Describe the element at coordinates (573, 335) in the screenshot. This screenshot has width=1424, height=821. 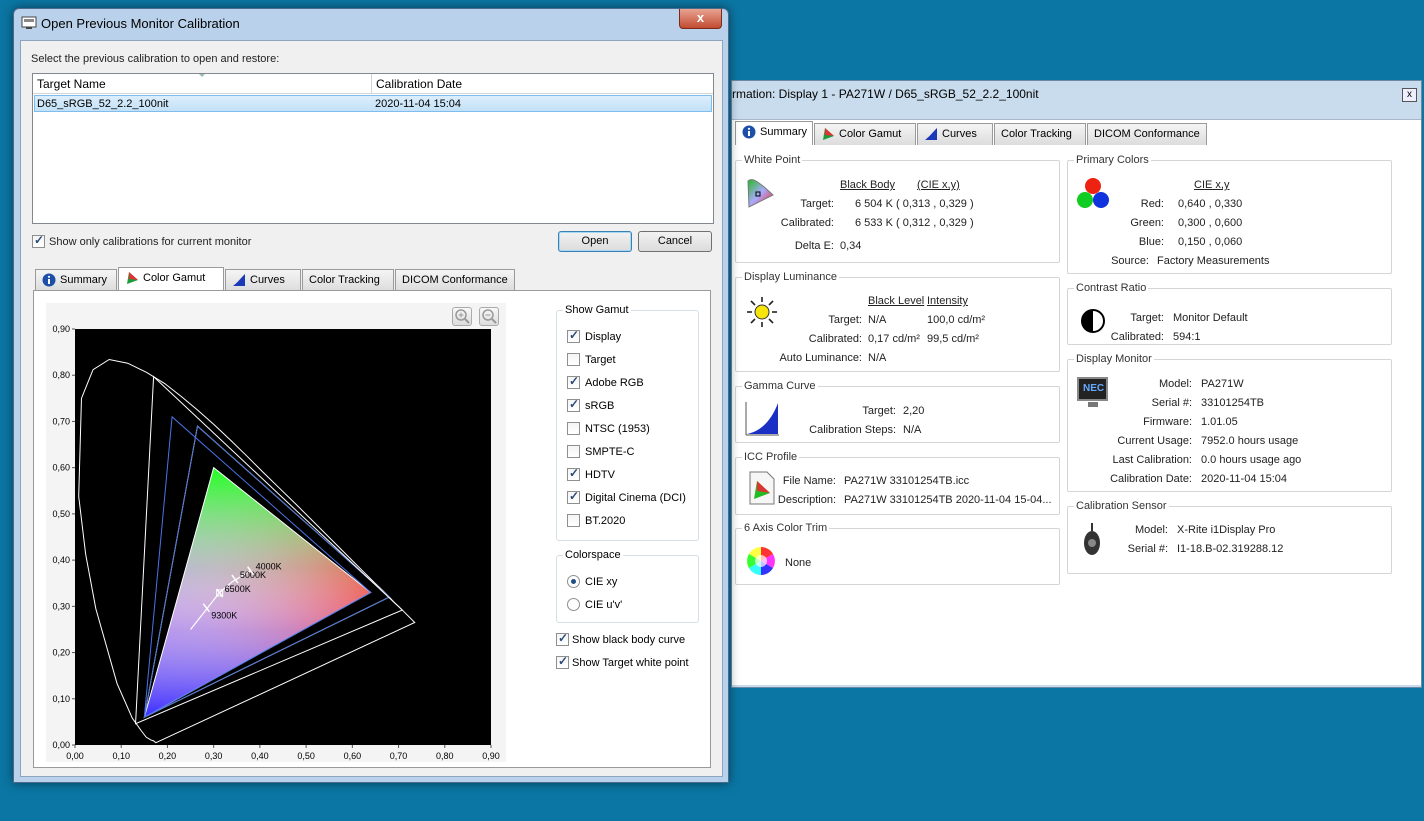
I see `gamut-checkbox-display` at that location.